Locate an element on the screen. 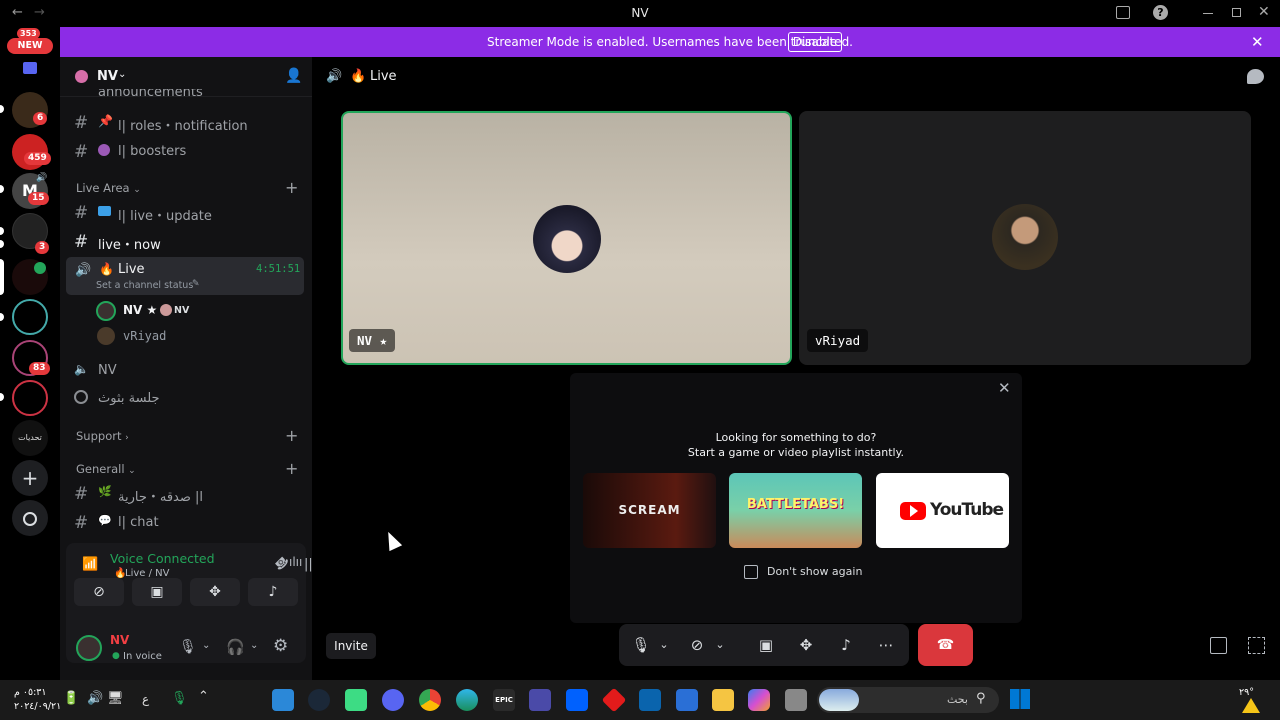 This screenshot has height=720, width=1280. clock-date: ٢٠٢٤/٠٩/٢١ is located at coordinates (37, 706).